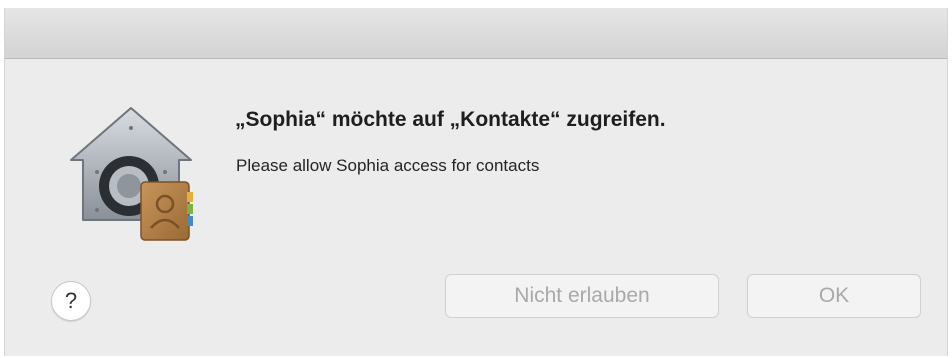 The height and width of the screenshot is (358, 952). What do you see at coordinates (388, 165) in the screenshot?
I see `dialog-message: Please allow Sophia access for contacts` at bounding box center [388, 165].